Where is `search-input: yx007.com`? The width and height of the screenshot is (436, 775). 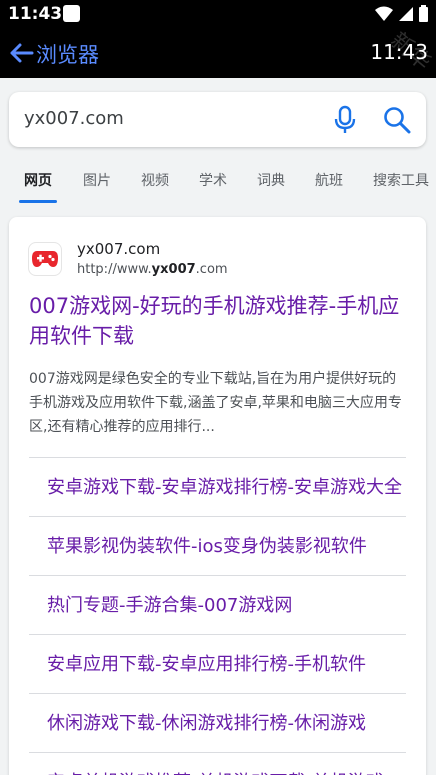 search-input: yx007.com is located at coordinates (74, 118).